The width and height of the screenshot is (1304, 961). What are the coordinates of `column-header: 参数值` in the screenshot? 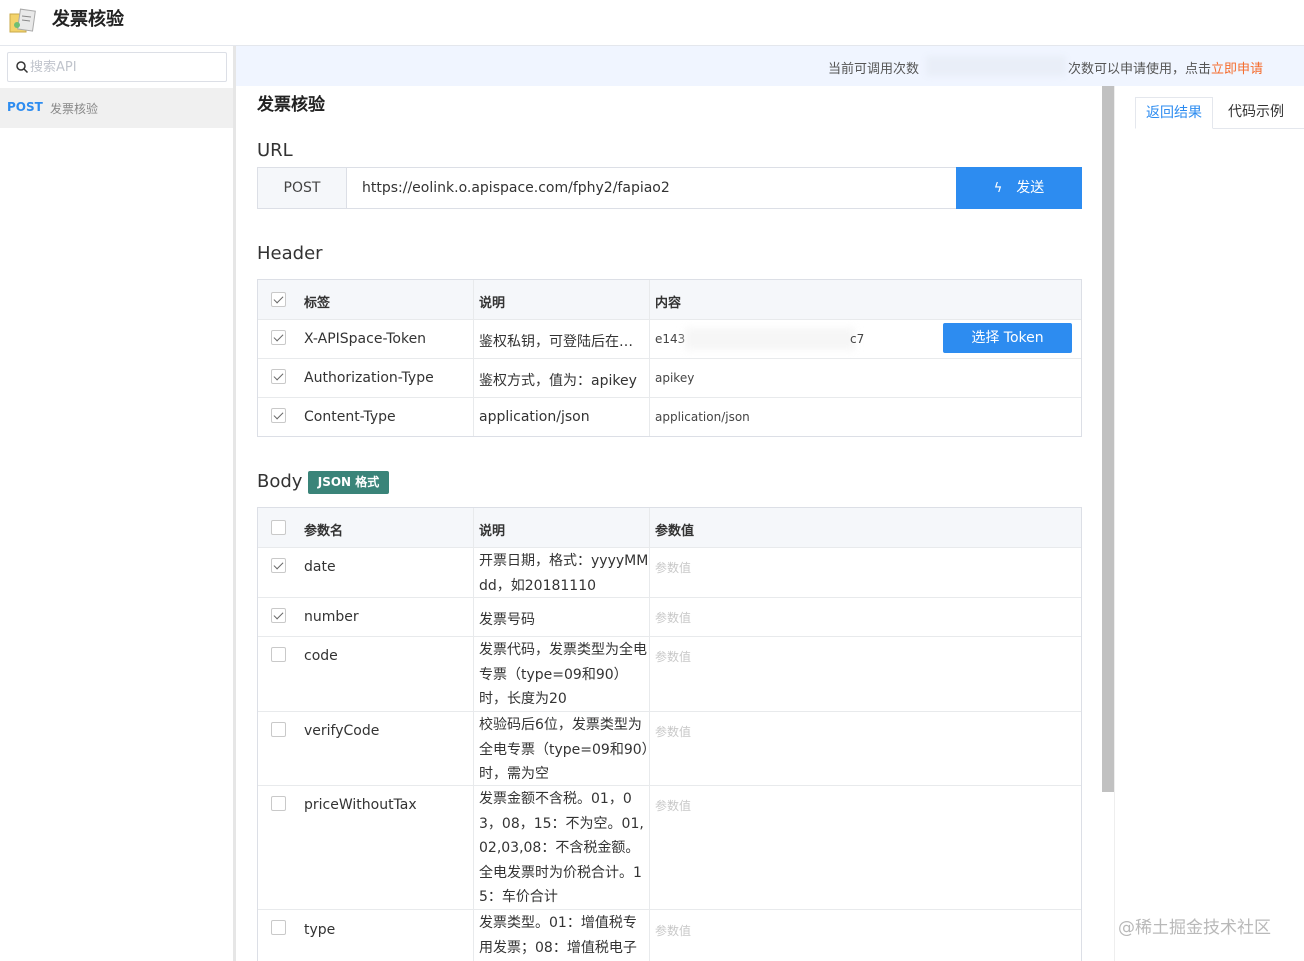 It's located at (675, 531).